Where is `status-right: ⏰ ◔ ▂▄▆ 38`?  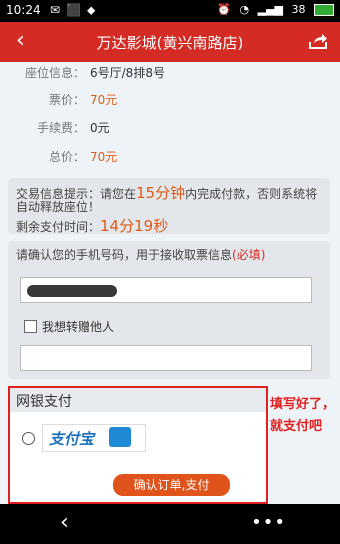 status-right: ⏰ ◔ ▂▄▆ 38 is located at coordinates (273, 9).